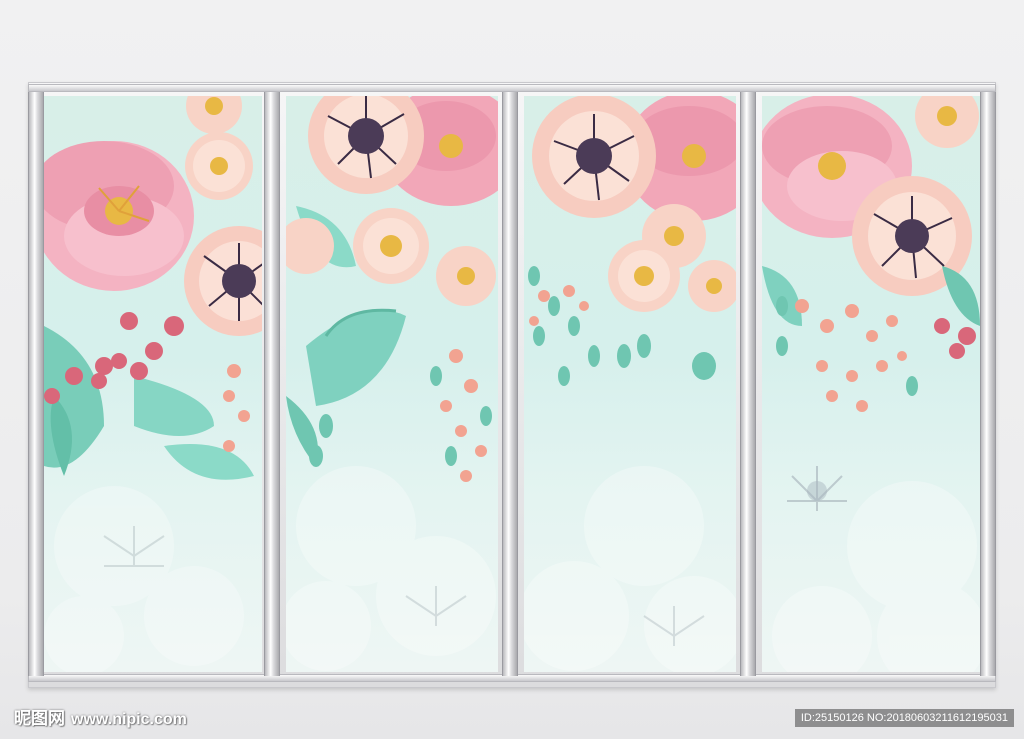  I want to click on pink-peony, so click(119, 216).